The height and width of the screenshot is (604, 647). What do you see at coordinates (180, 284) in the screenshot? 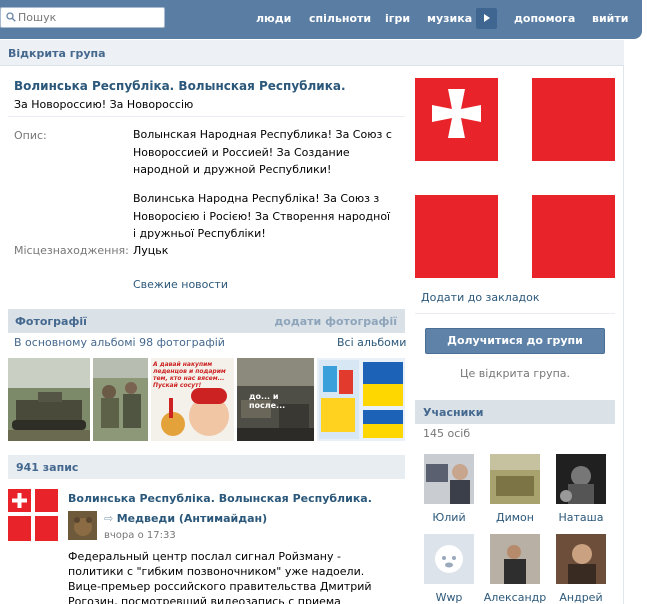
I see `news-link: Свежие новости` at bounding box center [180, 284].